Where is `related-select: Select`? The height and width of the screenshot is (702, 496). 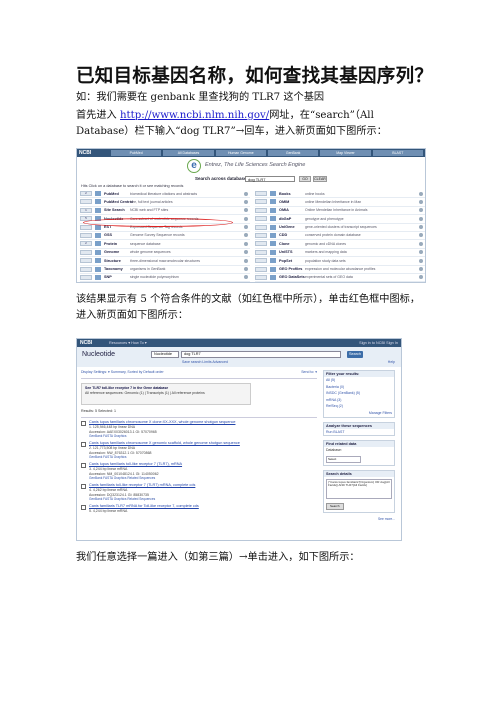 related-select: Select is located at coordinates (343, 459).